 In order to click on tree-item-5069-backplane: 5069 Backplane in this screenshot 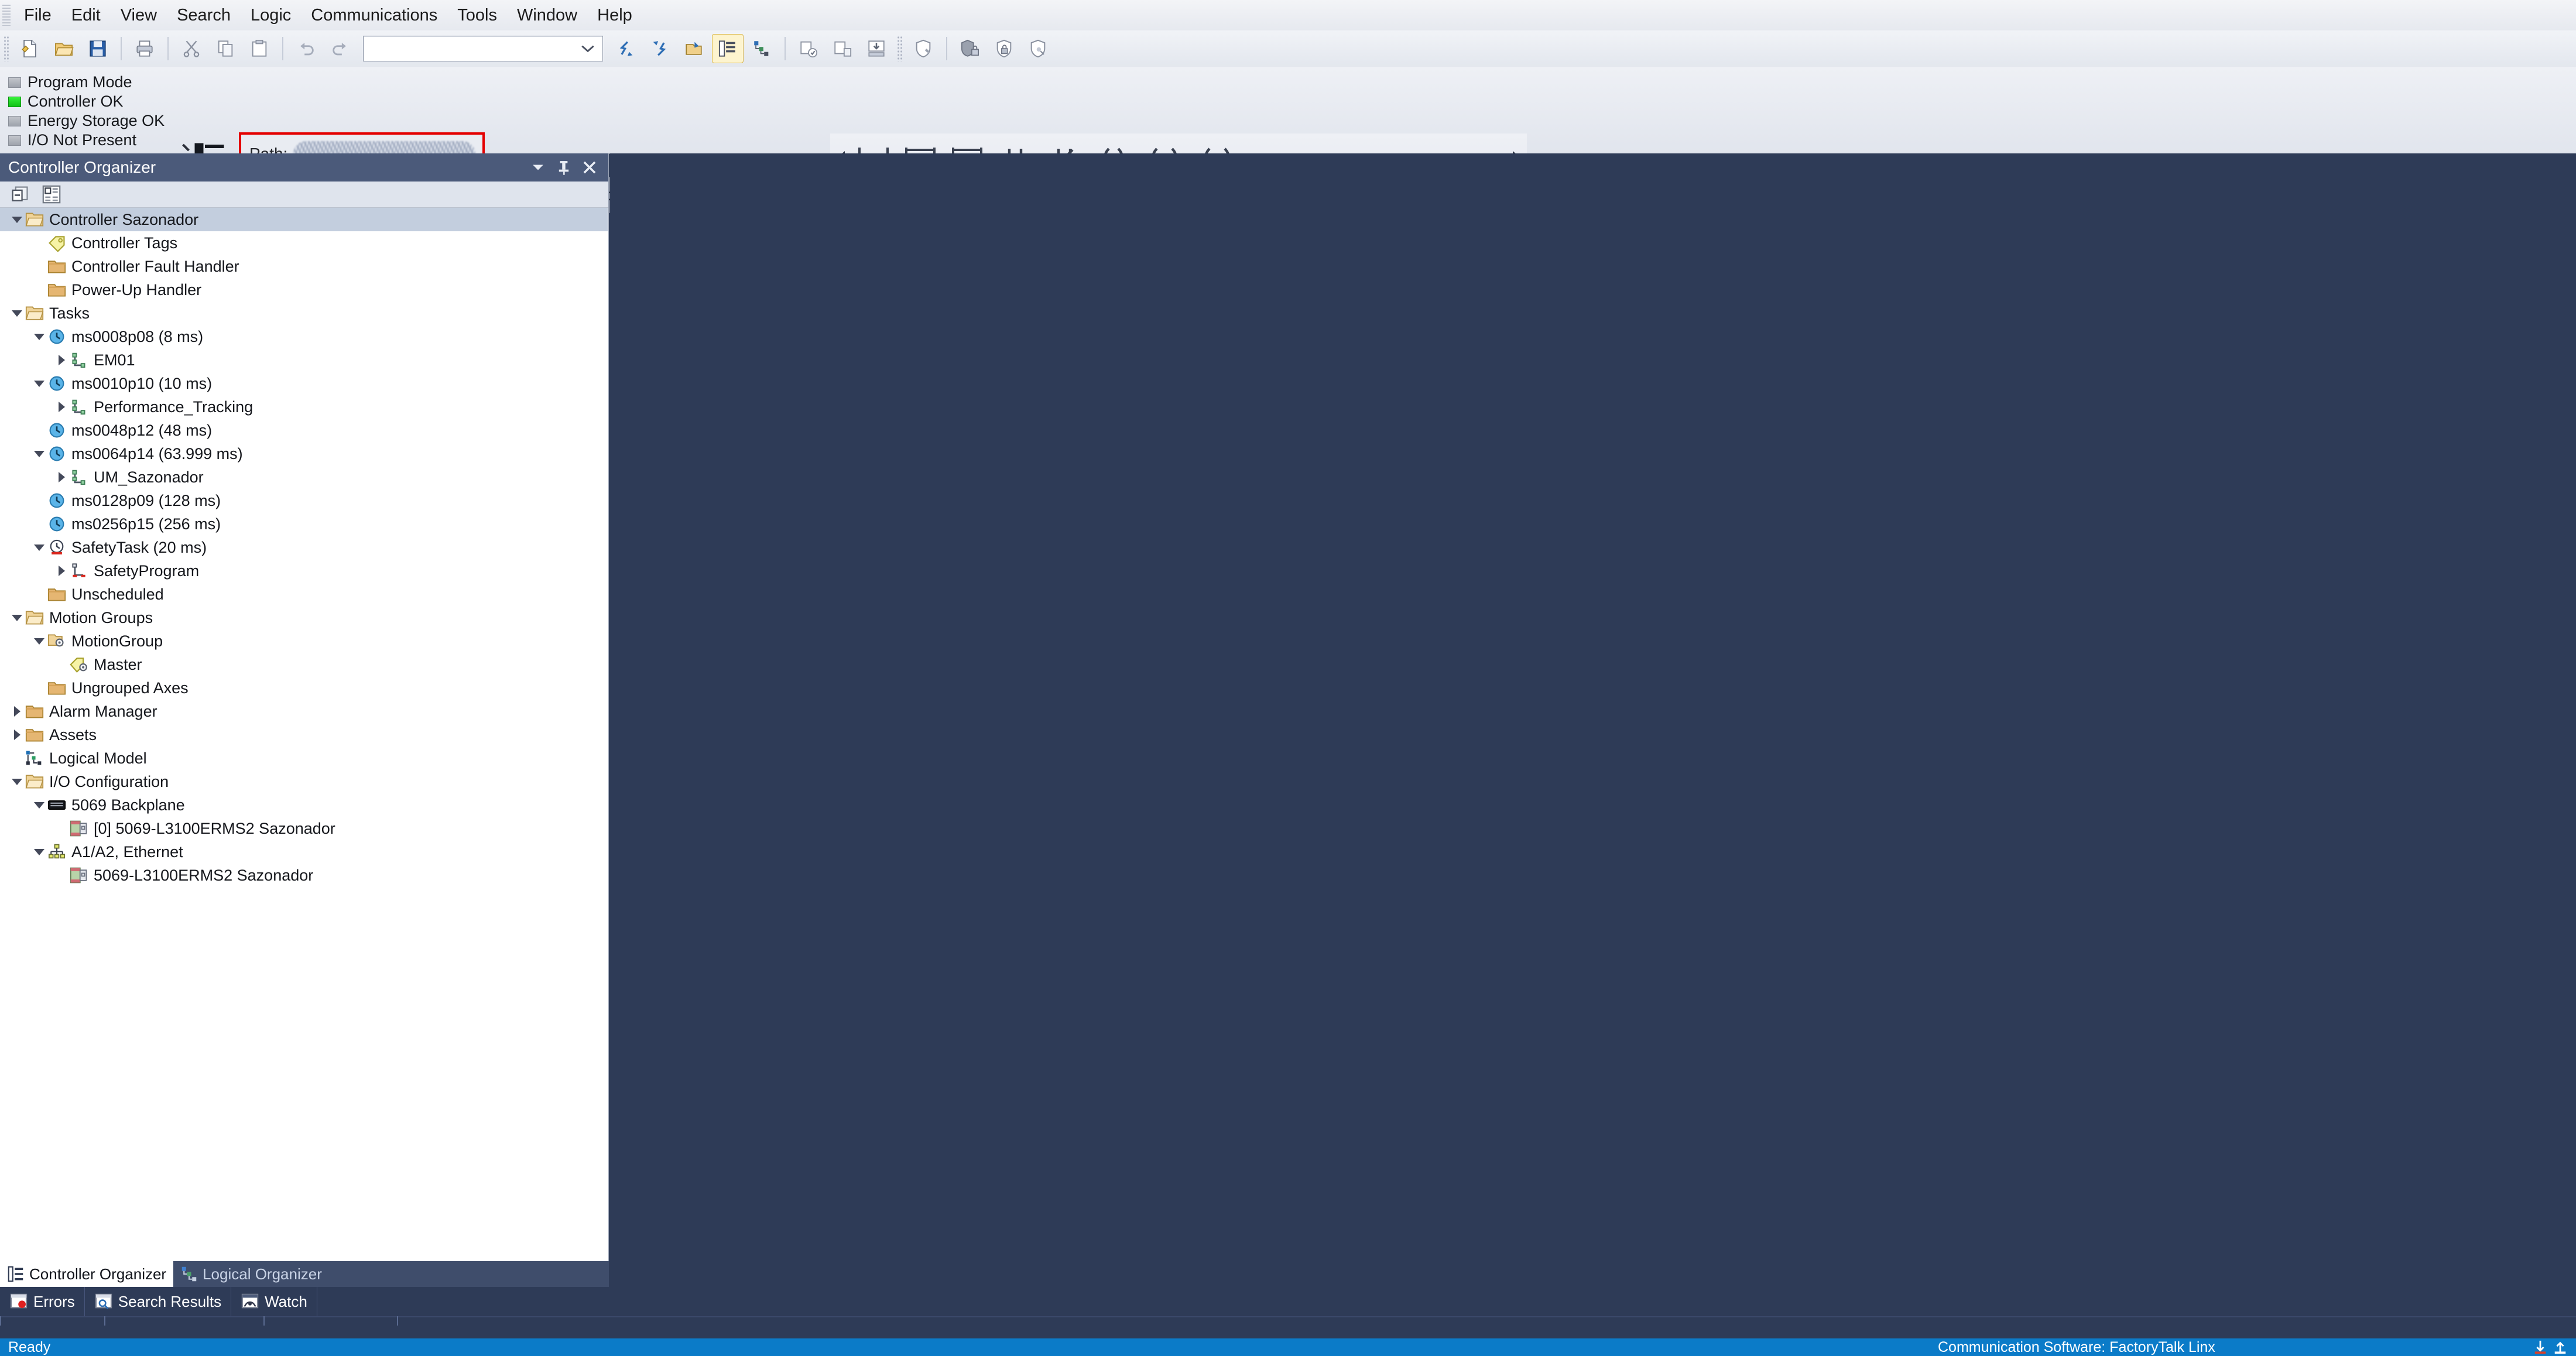, I will do `click(304, 805)`.